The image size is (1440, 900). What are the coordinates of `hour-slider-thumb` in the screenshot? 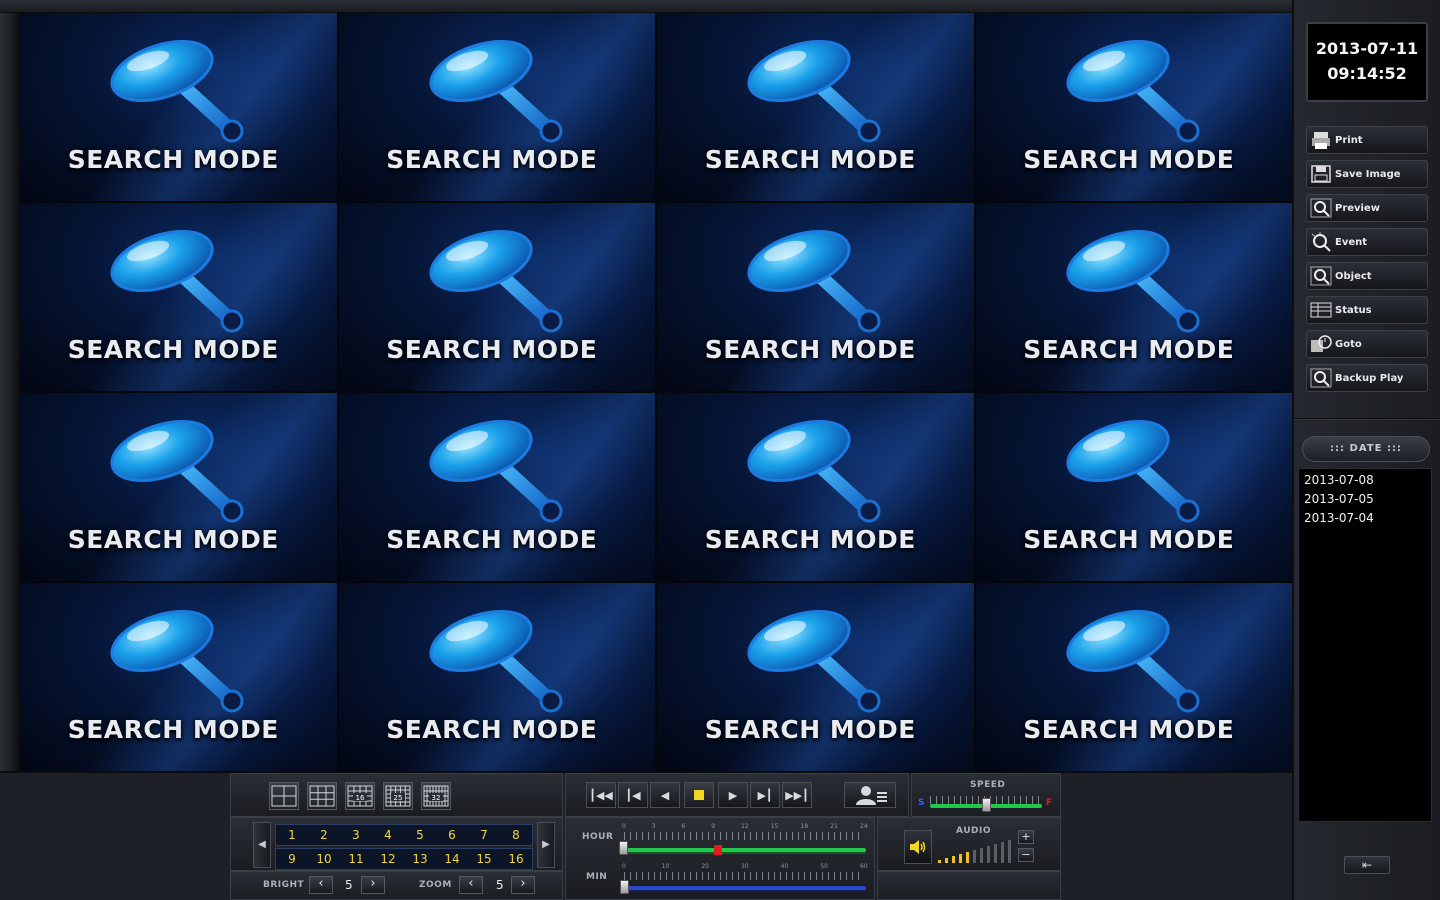 It's located at (623, 848).